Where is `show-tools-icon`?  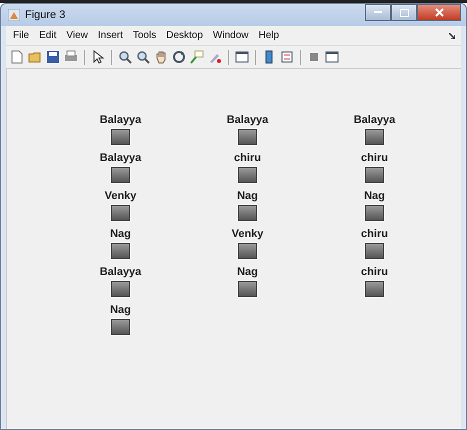 show-tools-icon is located at coordinates (332, 57).